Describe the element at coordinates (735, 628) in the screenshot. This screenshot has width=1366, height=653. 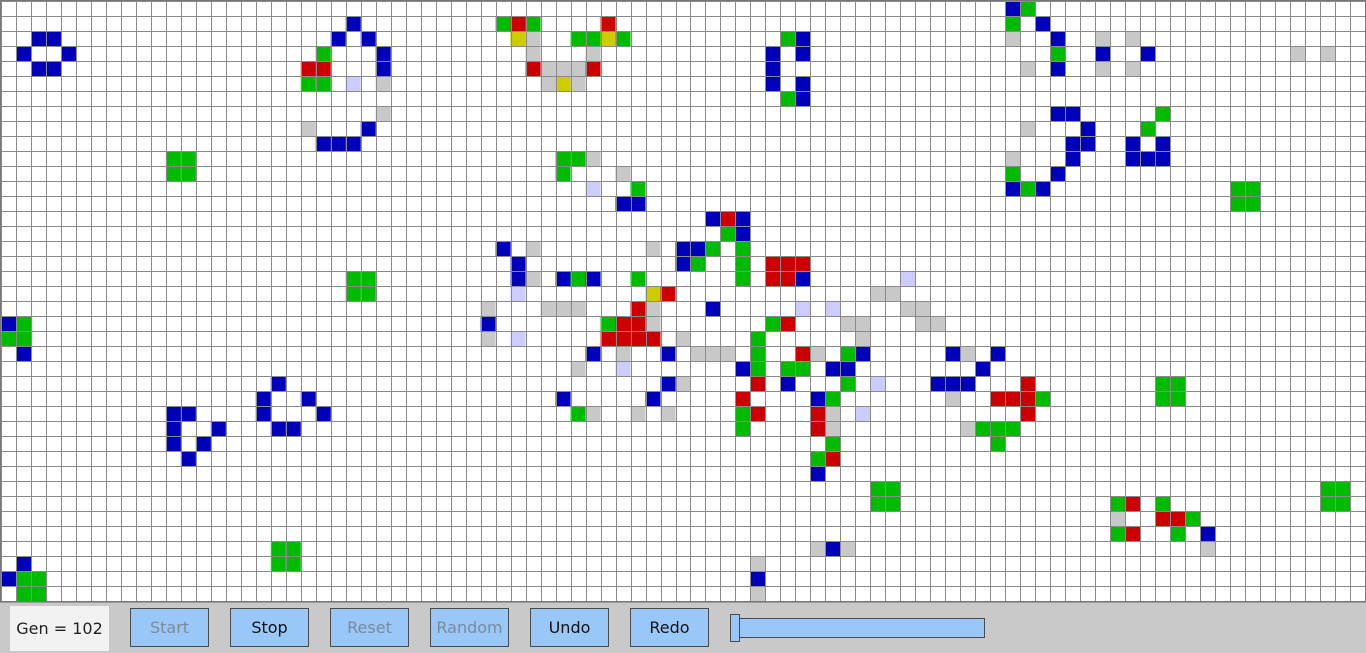
I see `speed-slider-thumb` at that location.